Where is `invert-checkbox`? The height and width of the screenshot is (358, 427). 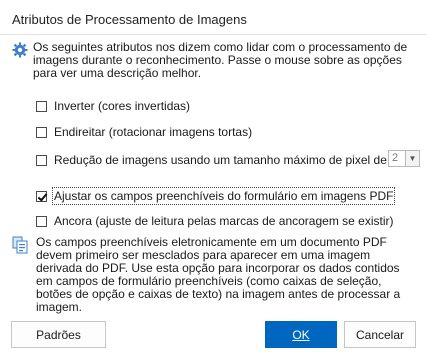
invert-checkbox is located at coordinates (41, 106).